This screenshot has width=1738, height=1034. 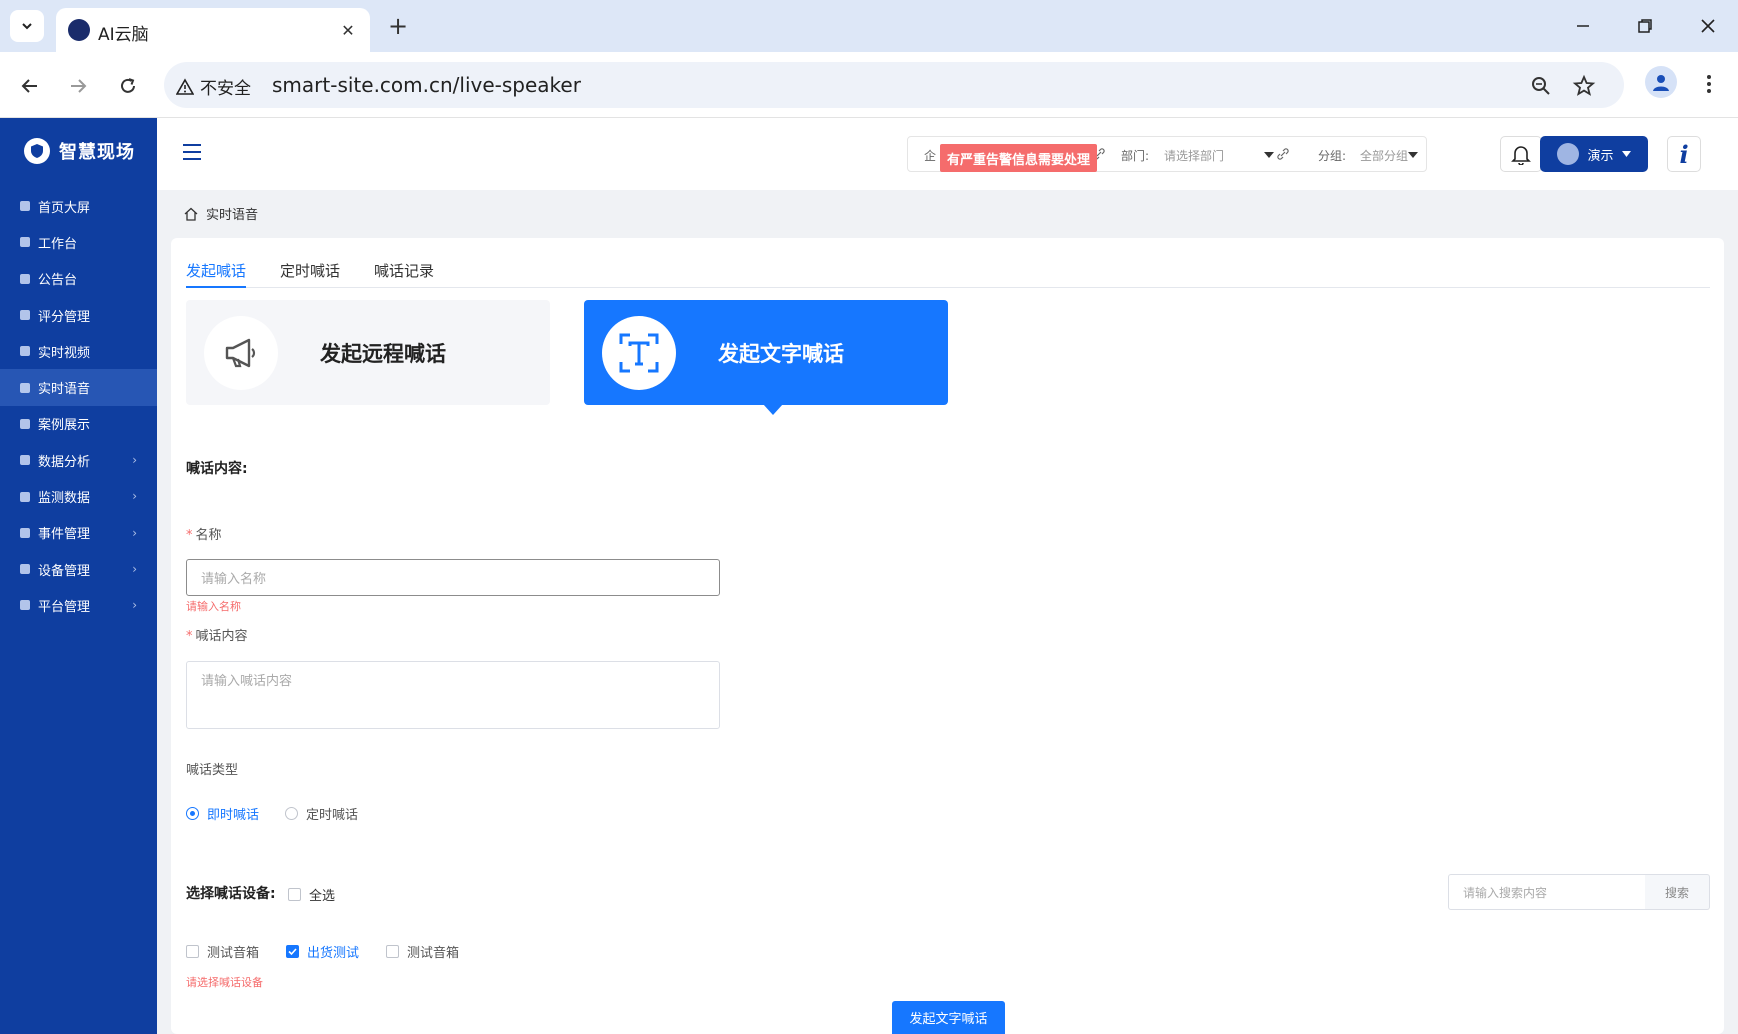 I want to click on zoom-icon, so click(x=1541, y=86).